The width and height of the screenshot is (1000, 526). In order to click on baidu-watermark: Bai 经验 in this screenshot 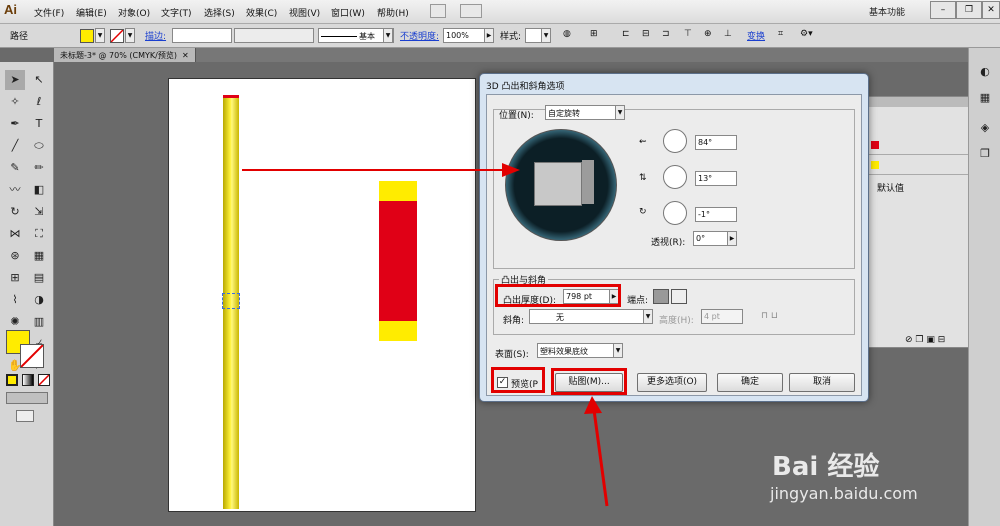, I will do `click(826, 467)`.